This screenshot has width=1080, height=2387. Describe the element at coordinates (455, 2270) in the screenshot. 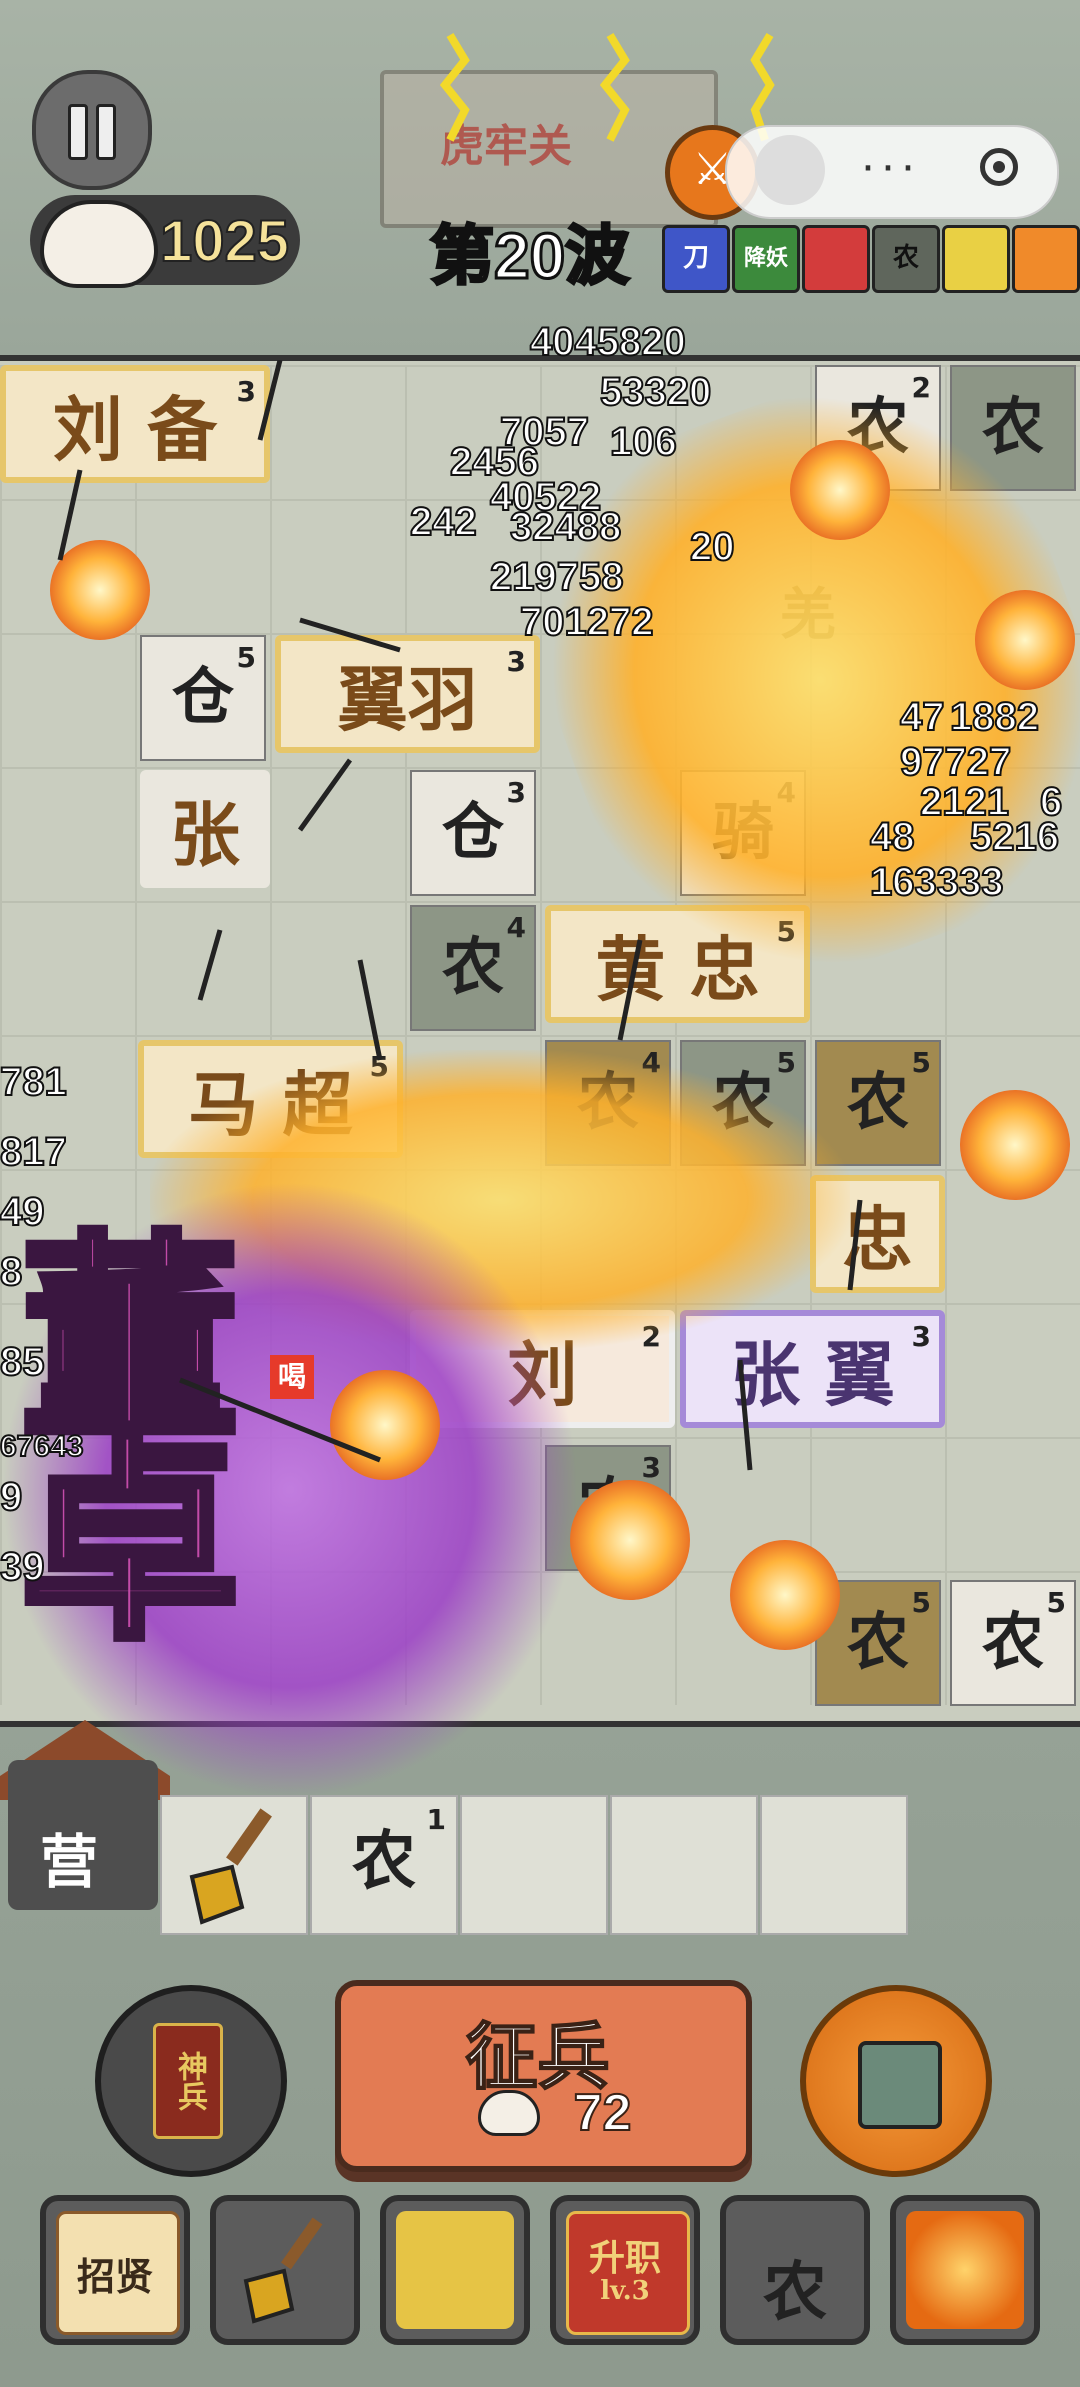

I see `treasure-dig-button` at that location.